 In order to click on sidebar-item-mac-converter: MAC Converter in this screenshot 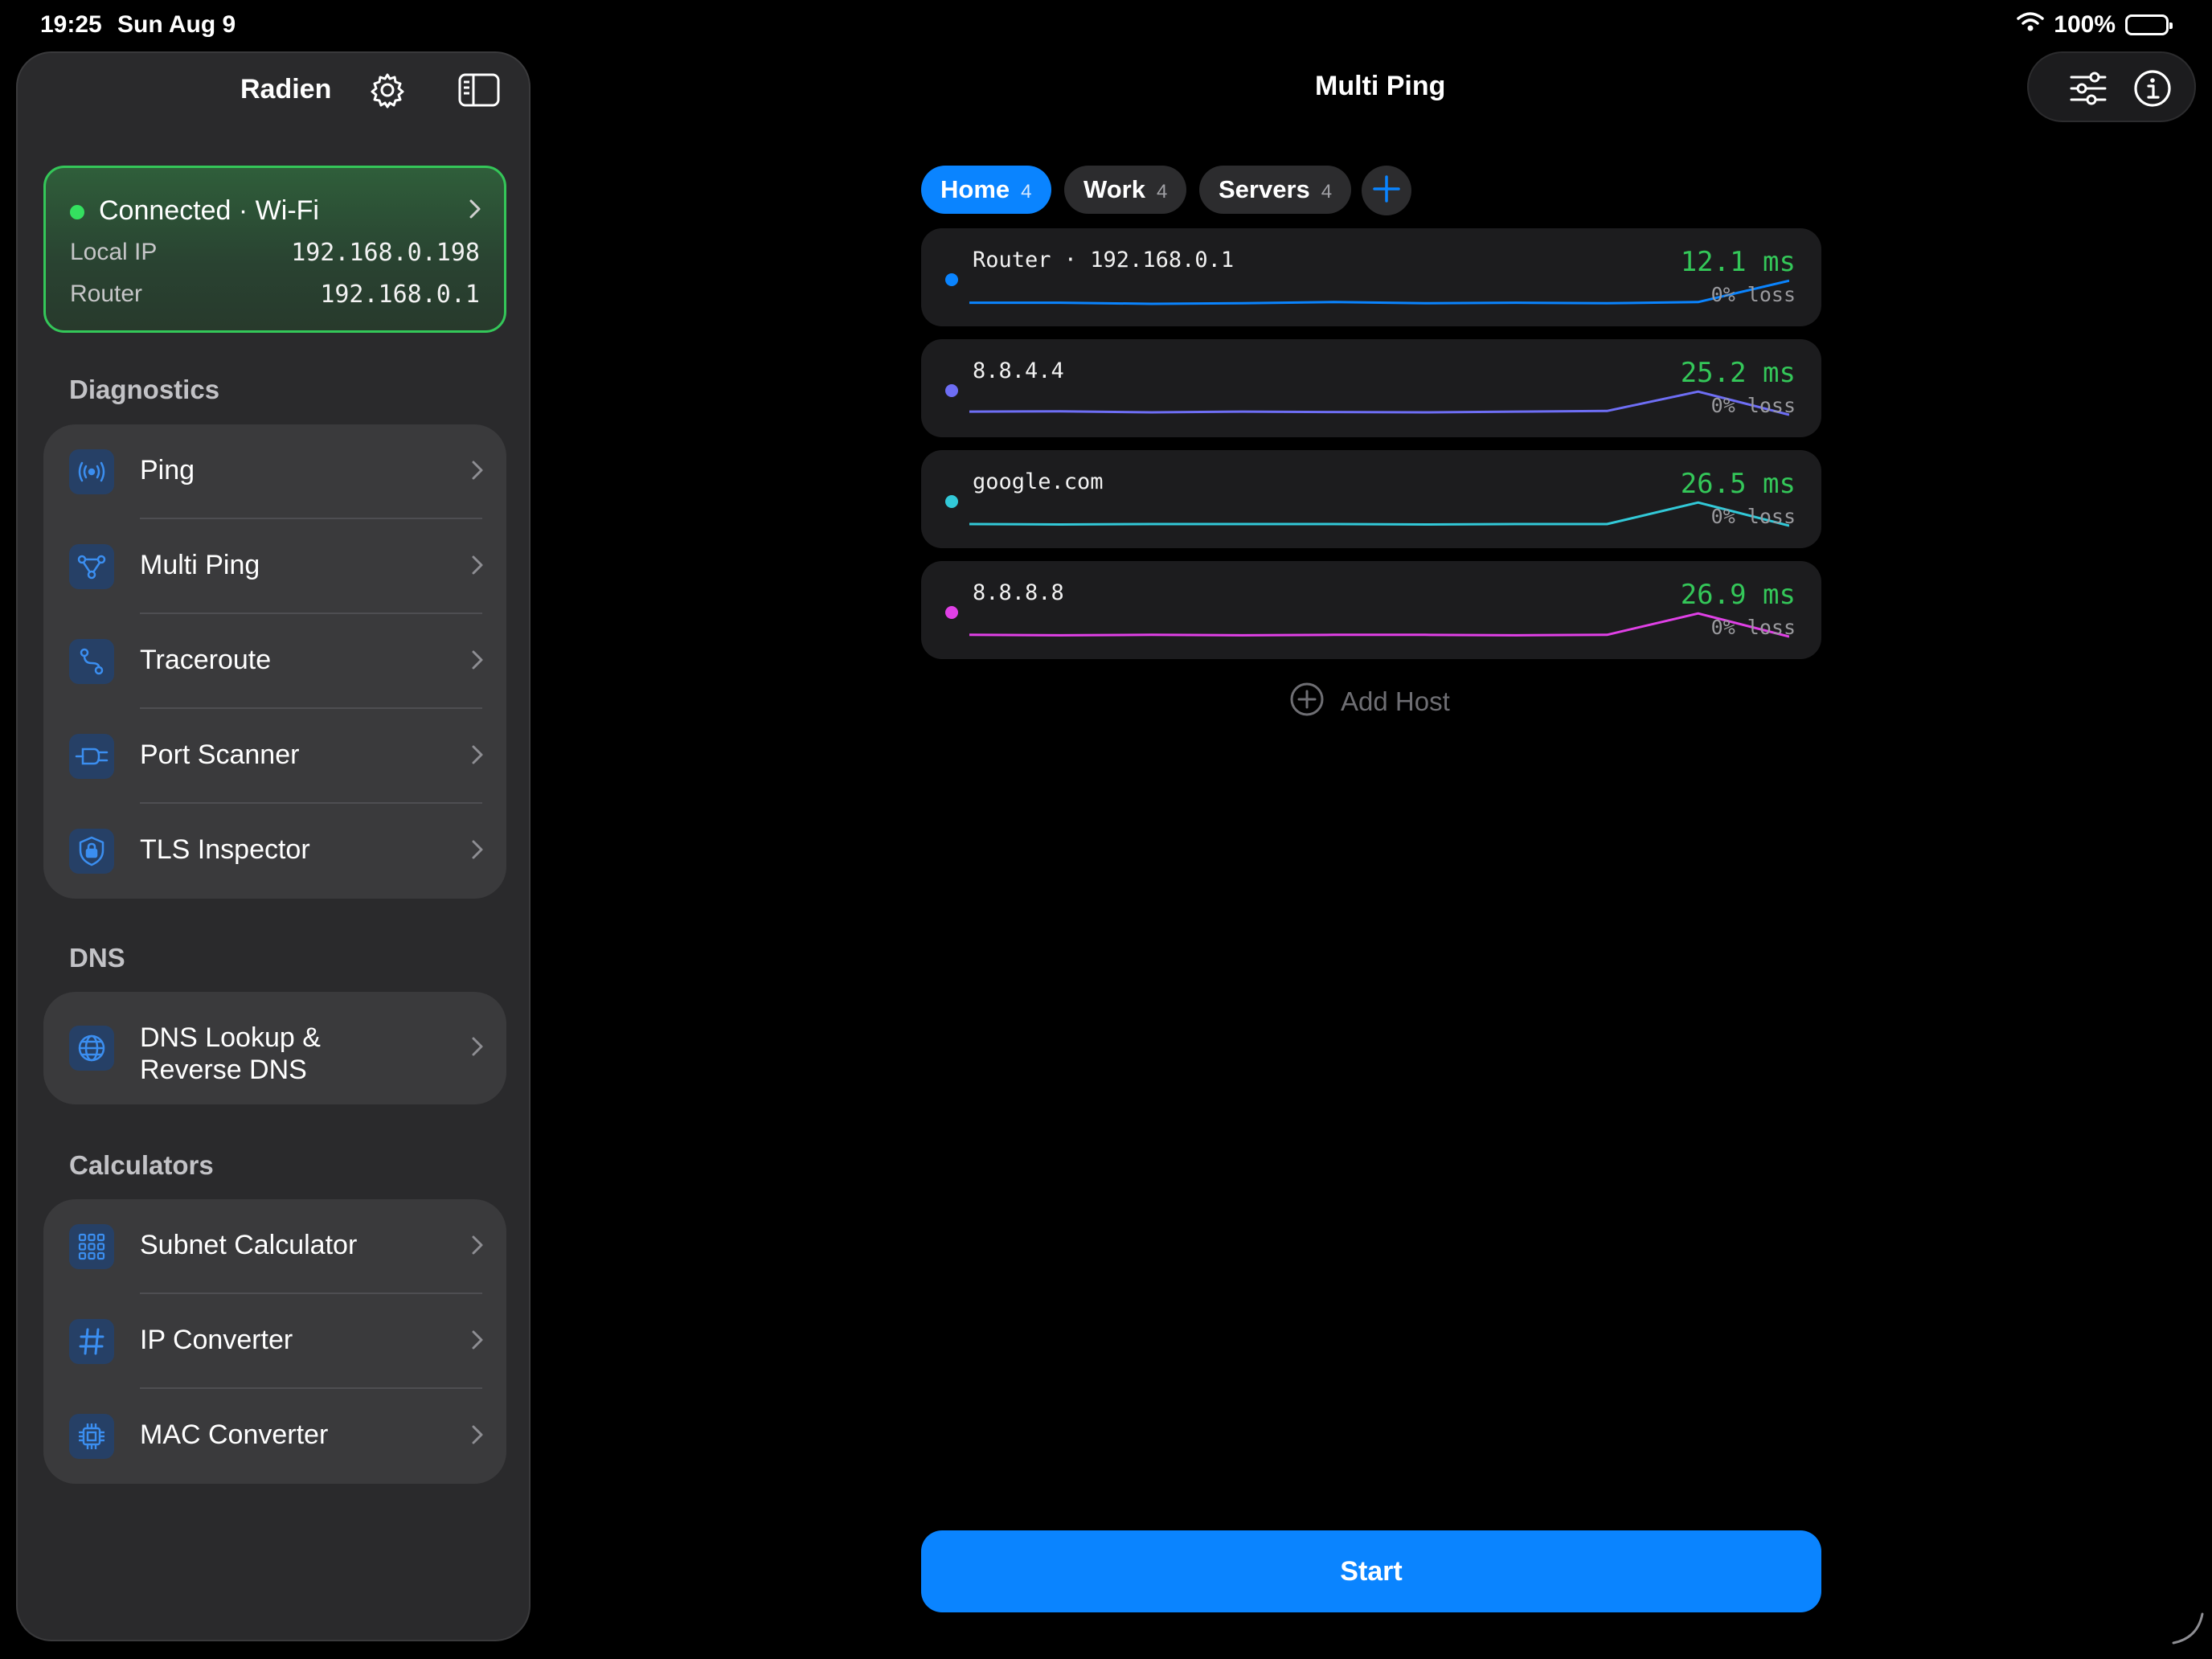, I will do `click(274, 1436)`.